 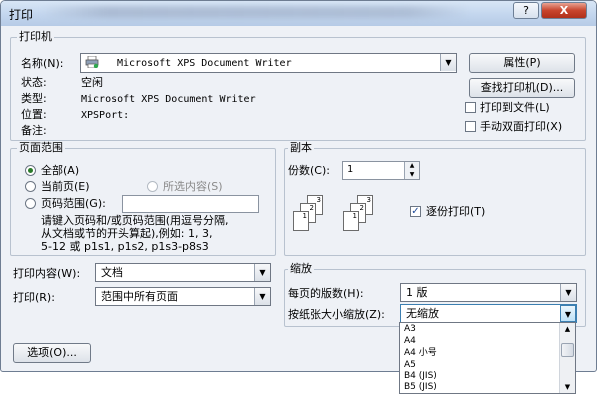 I want to click on collate-page-1-a: 1, so click(x=301, y=221).